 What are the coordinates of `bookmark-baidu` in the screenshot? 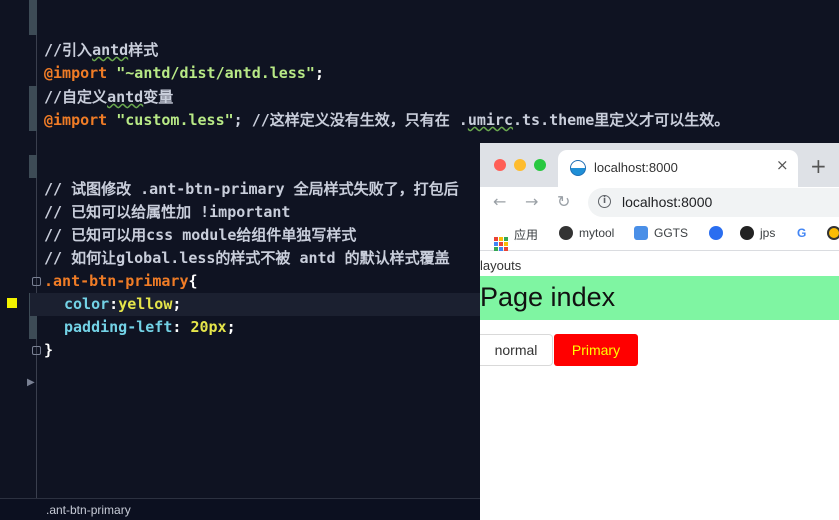 It's located at (719, 233).